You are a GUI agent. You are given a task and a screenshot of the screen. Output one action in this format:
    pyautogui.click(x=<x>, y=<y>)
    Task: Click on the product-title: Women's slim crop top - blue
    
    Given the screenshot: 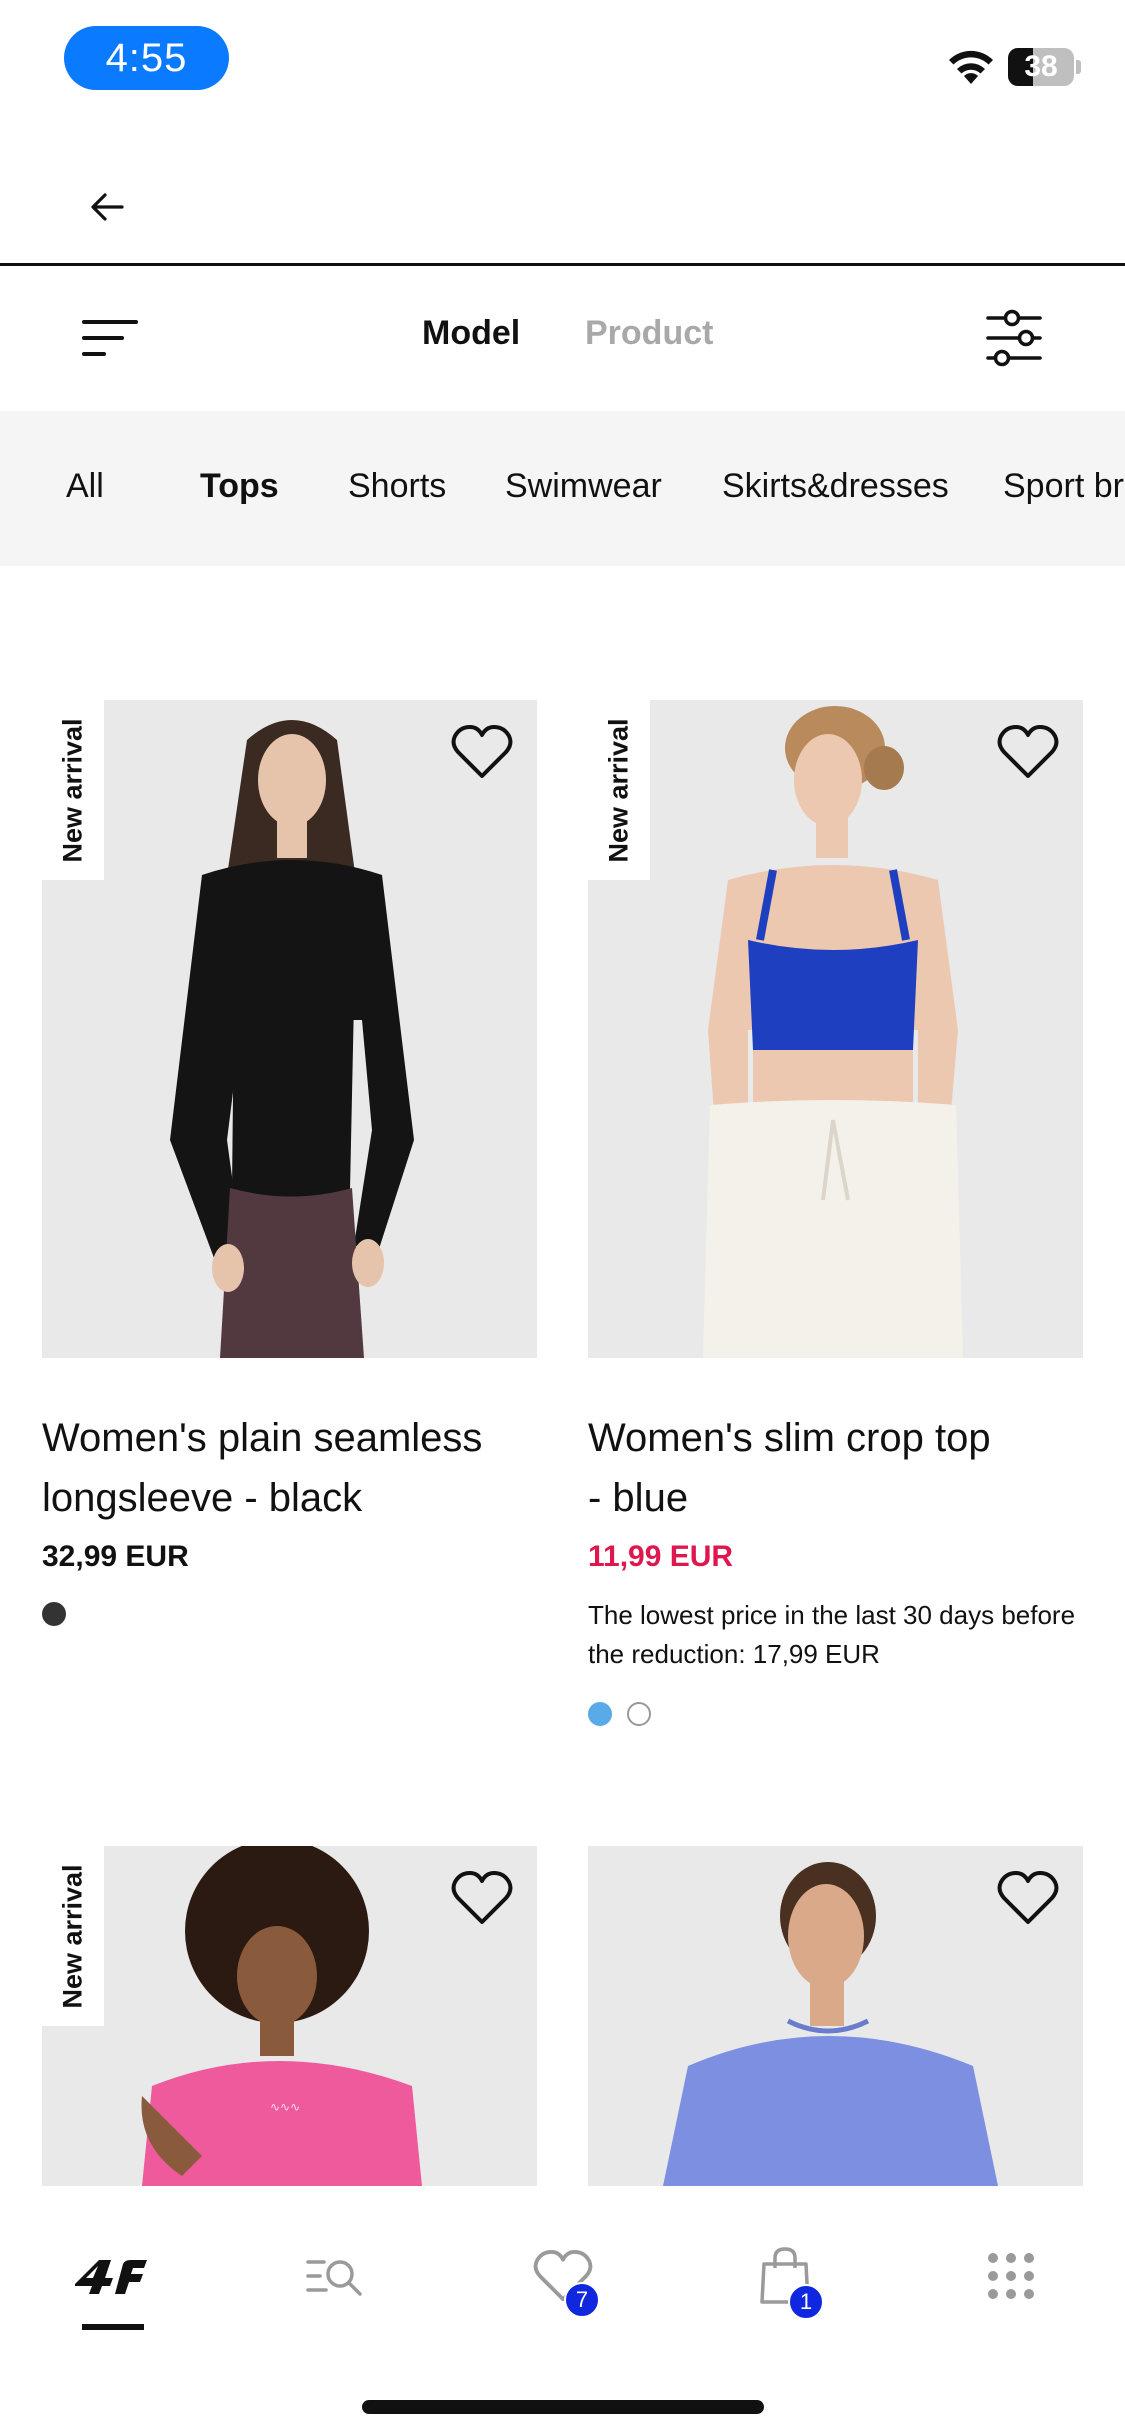 What is the action you would take?
    pyautogui.click(x=835, y=1468)
    